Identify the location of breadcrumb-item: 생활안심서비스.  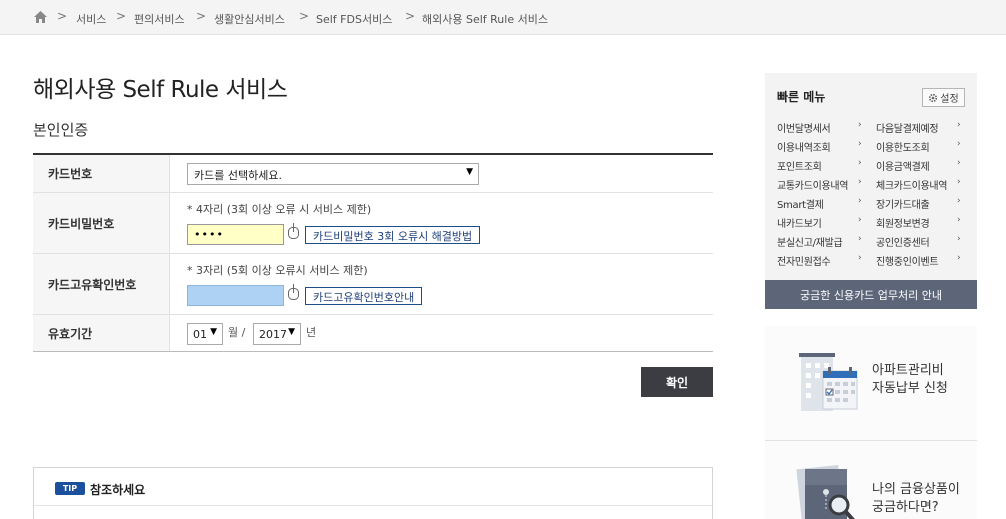
(249, 19).